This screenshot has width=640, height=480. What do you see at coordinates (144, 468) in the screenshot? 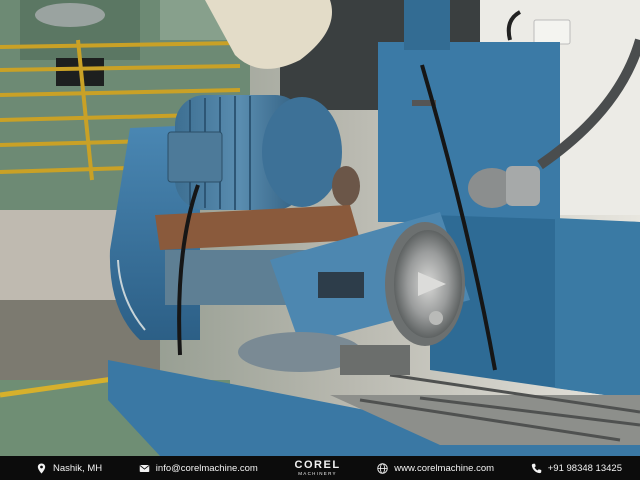
I see `email-icon` at bounding box center [144, 468].